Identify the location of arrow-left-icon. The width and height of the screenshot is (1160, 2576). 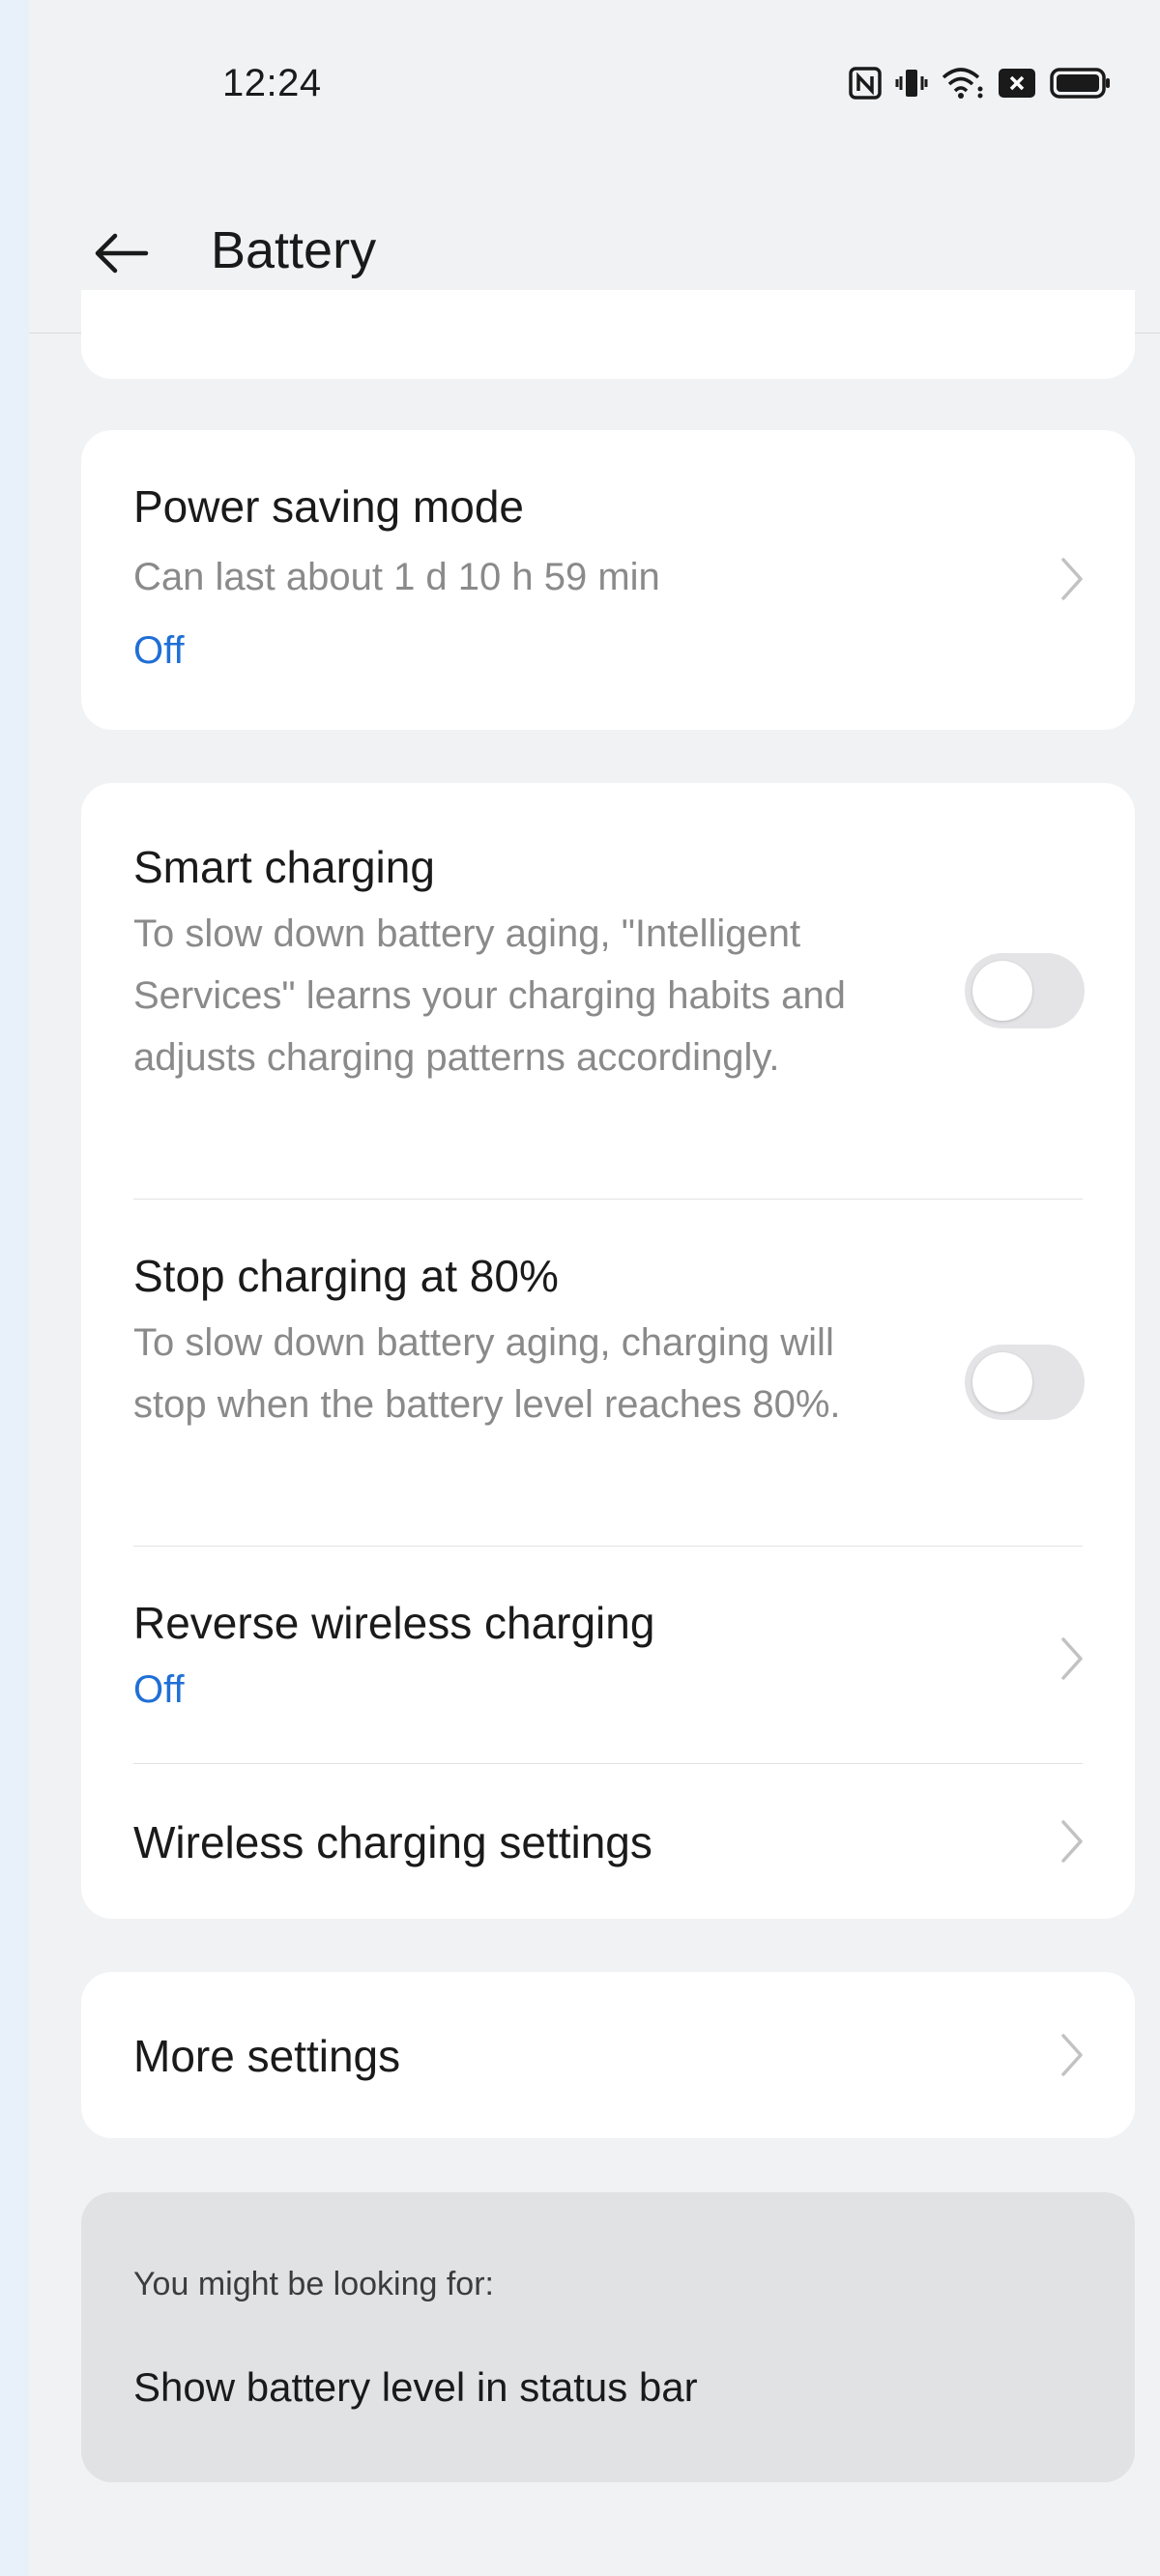
(122, 253).